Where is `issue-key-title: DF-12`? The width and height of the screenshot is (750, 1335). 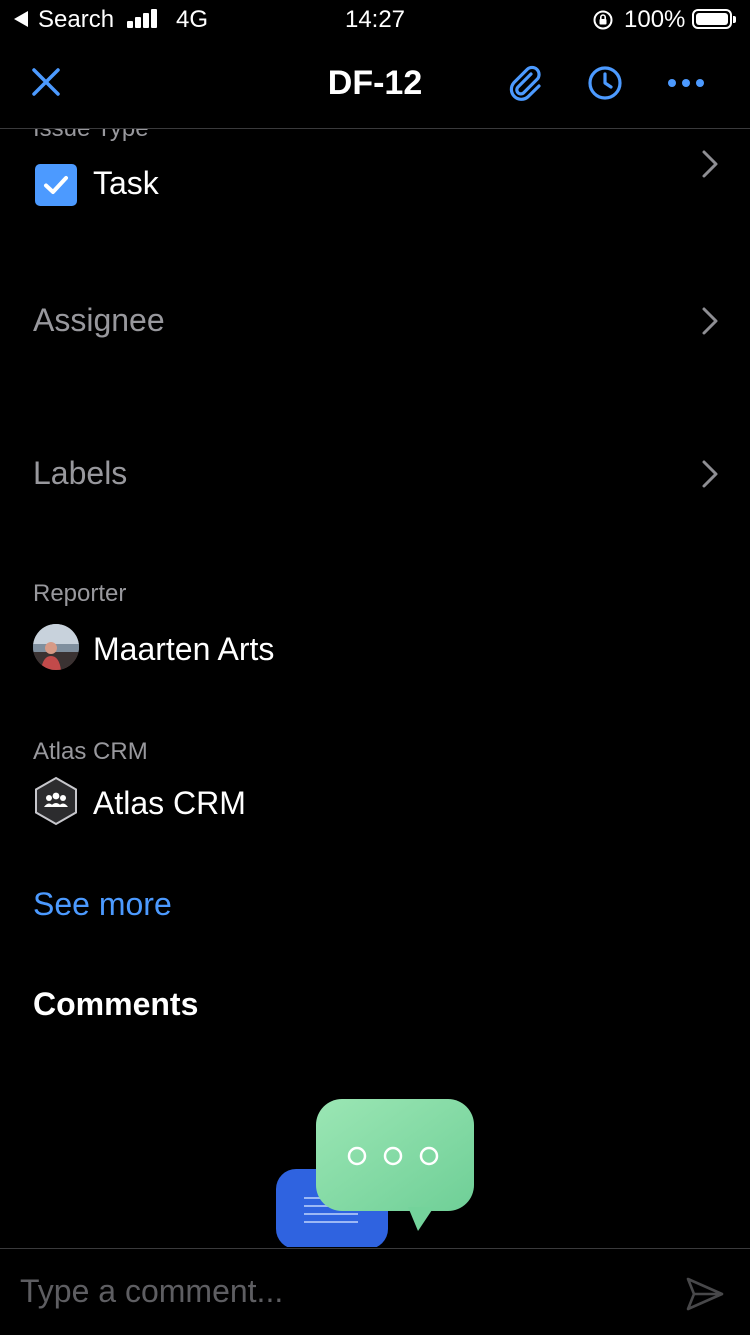
issue-key-title: DF-12 is located at coordinates (375, 83).